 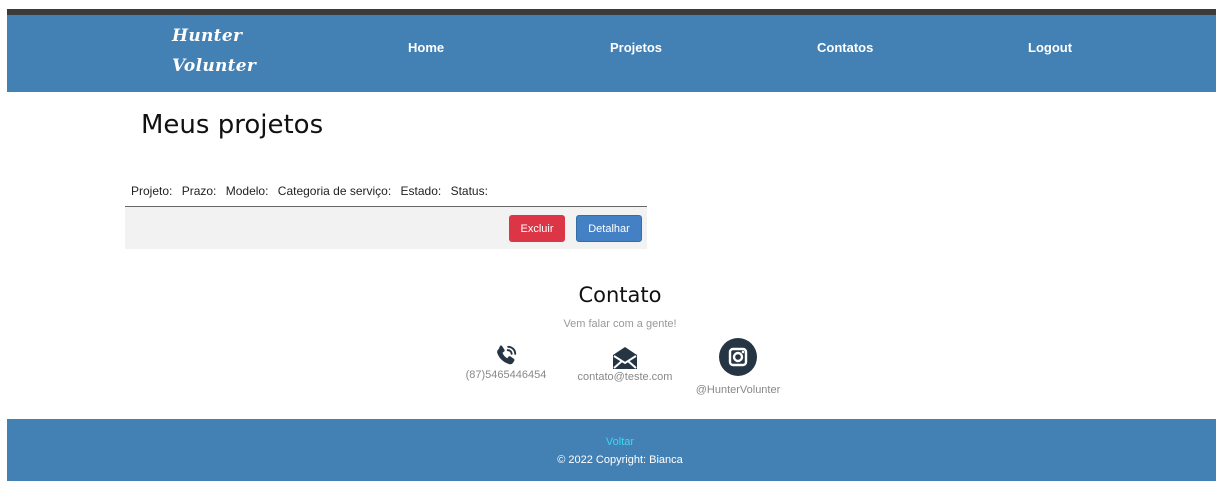 What do you see at coordinates (232, 125) in the screenshot?
I see `page-title: Meus projetos` at bounding box center [232, 125].